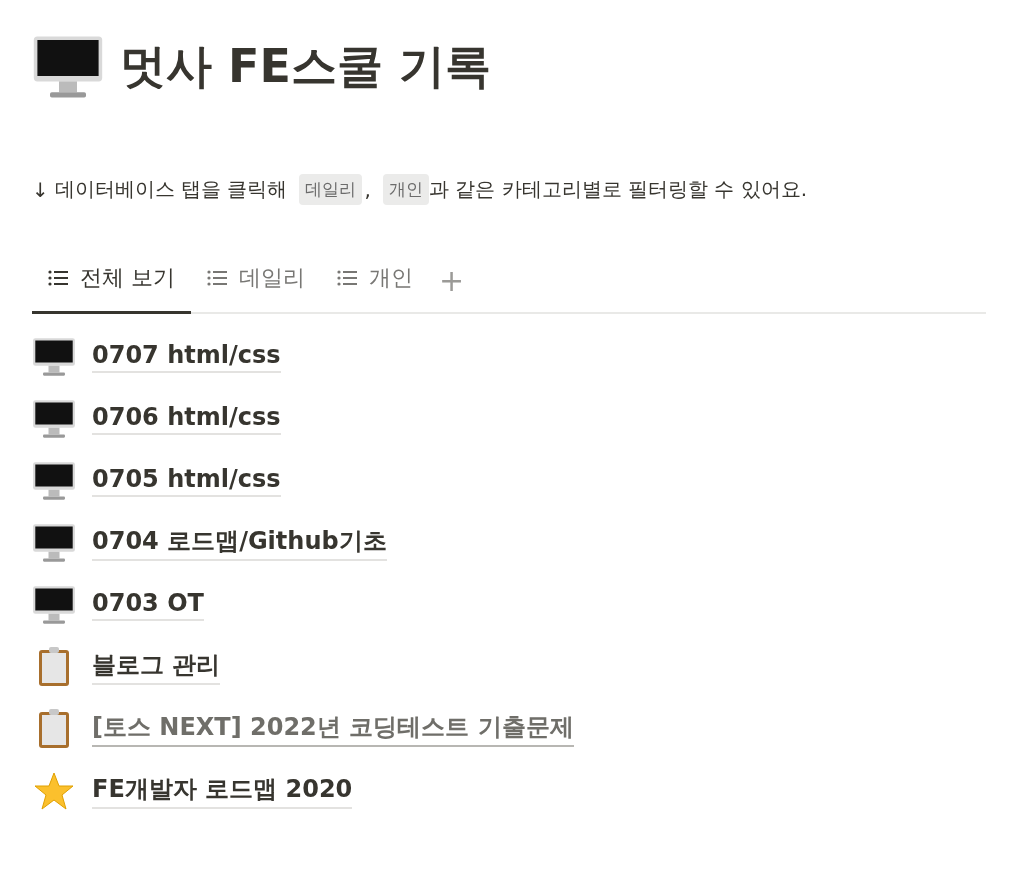 The image size is (1018, 874). Describe the element at coordinates (331, 189) in the screenshot. I see `category-tag: 데일리` at that location.